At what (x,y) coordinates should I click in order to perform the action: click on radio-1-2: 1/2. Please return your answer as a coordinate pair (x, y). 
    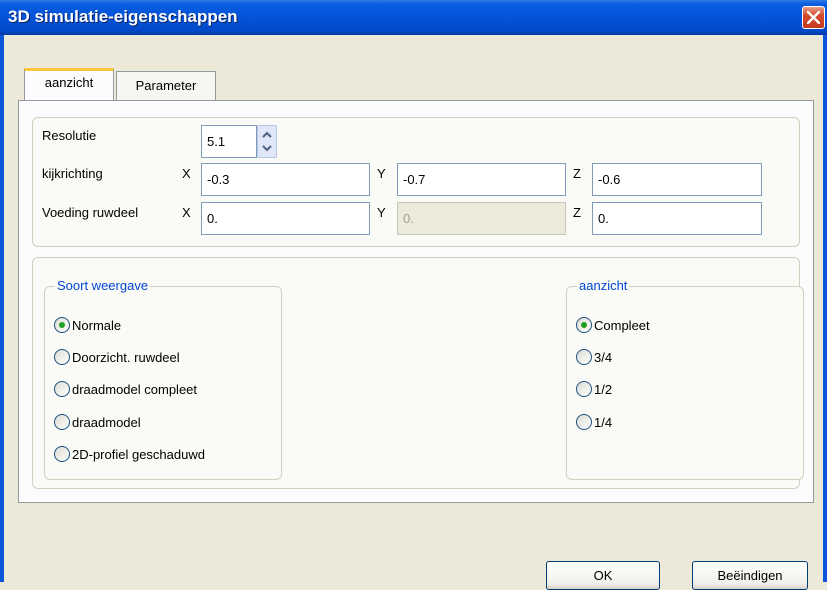
    Looking at the image, I should click on (594, 389).